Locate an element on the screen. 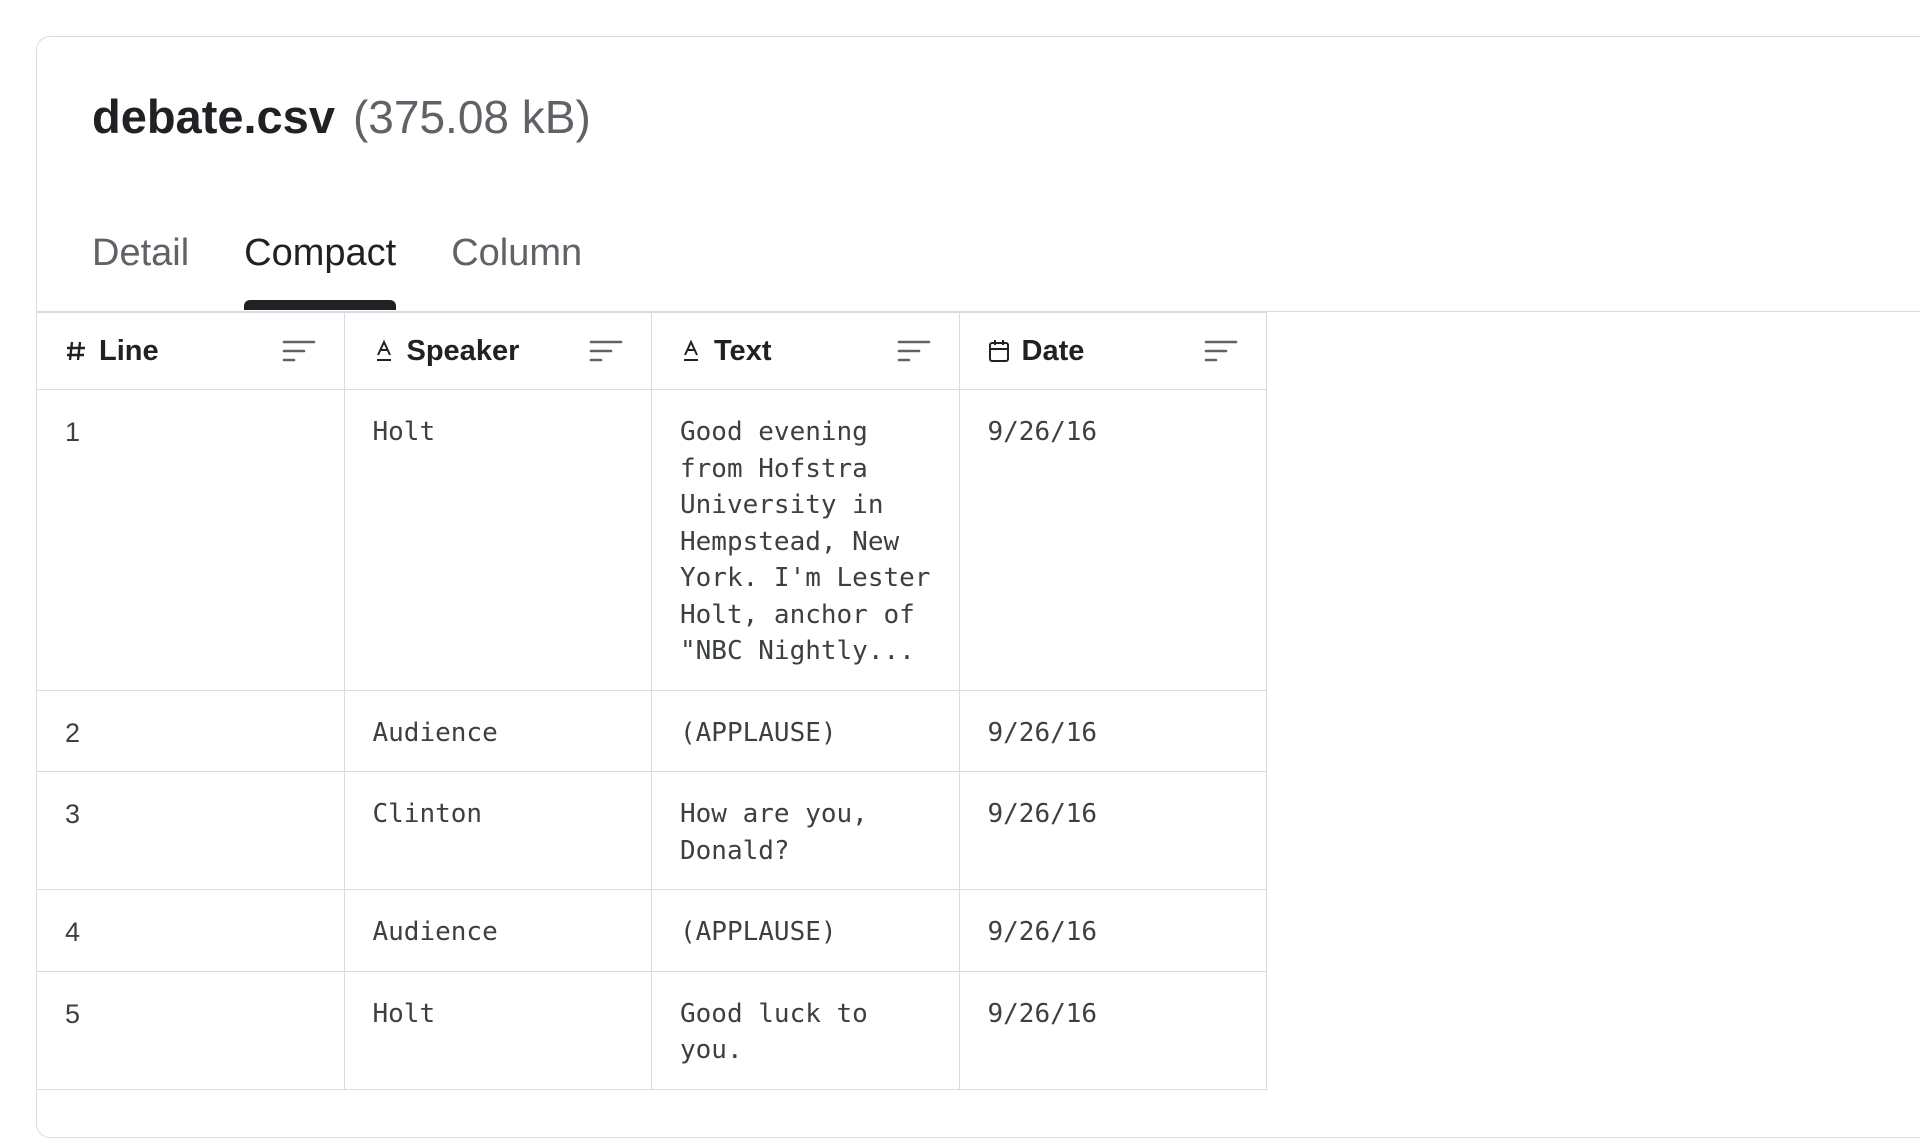 Image resolution: width=1920 pixels, height=1138 pixels. column-label: Line is located at coordinates (129, 350).